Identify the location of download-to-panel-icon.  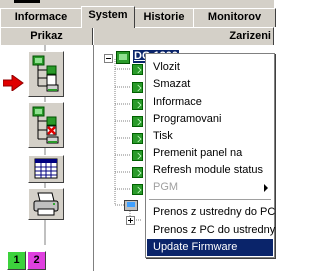
(45, 73).